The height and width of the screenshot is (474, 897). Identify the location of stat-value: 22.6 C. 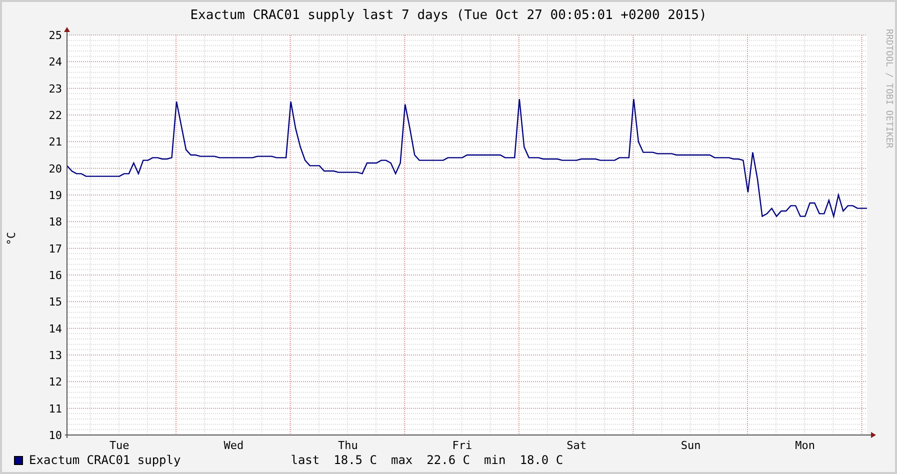
(448, 460).